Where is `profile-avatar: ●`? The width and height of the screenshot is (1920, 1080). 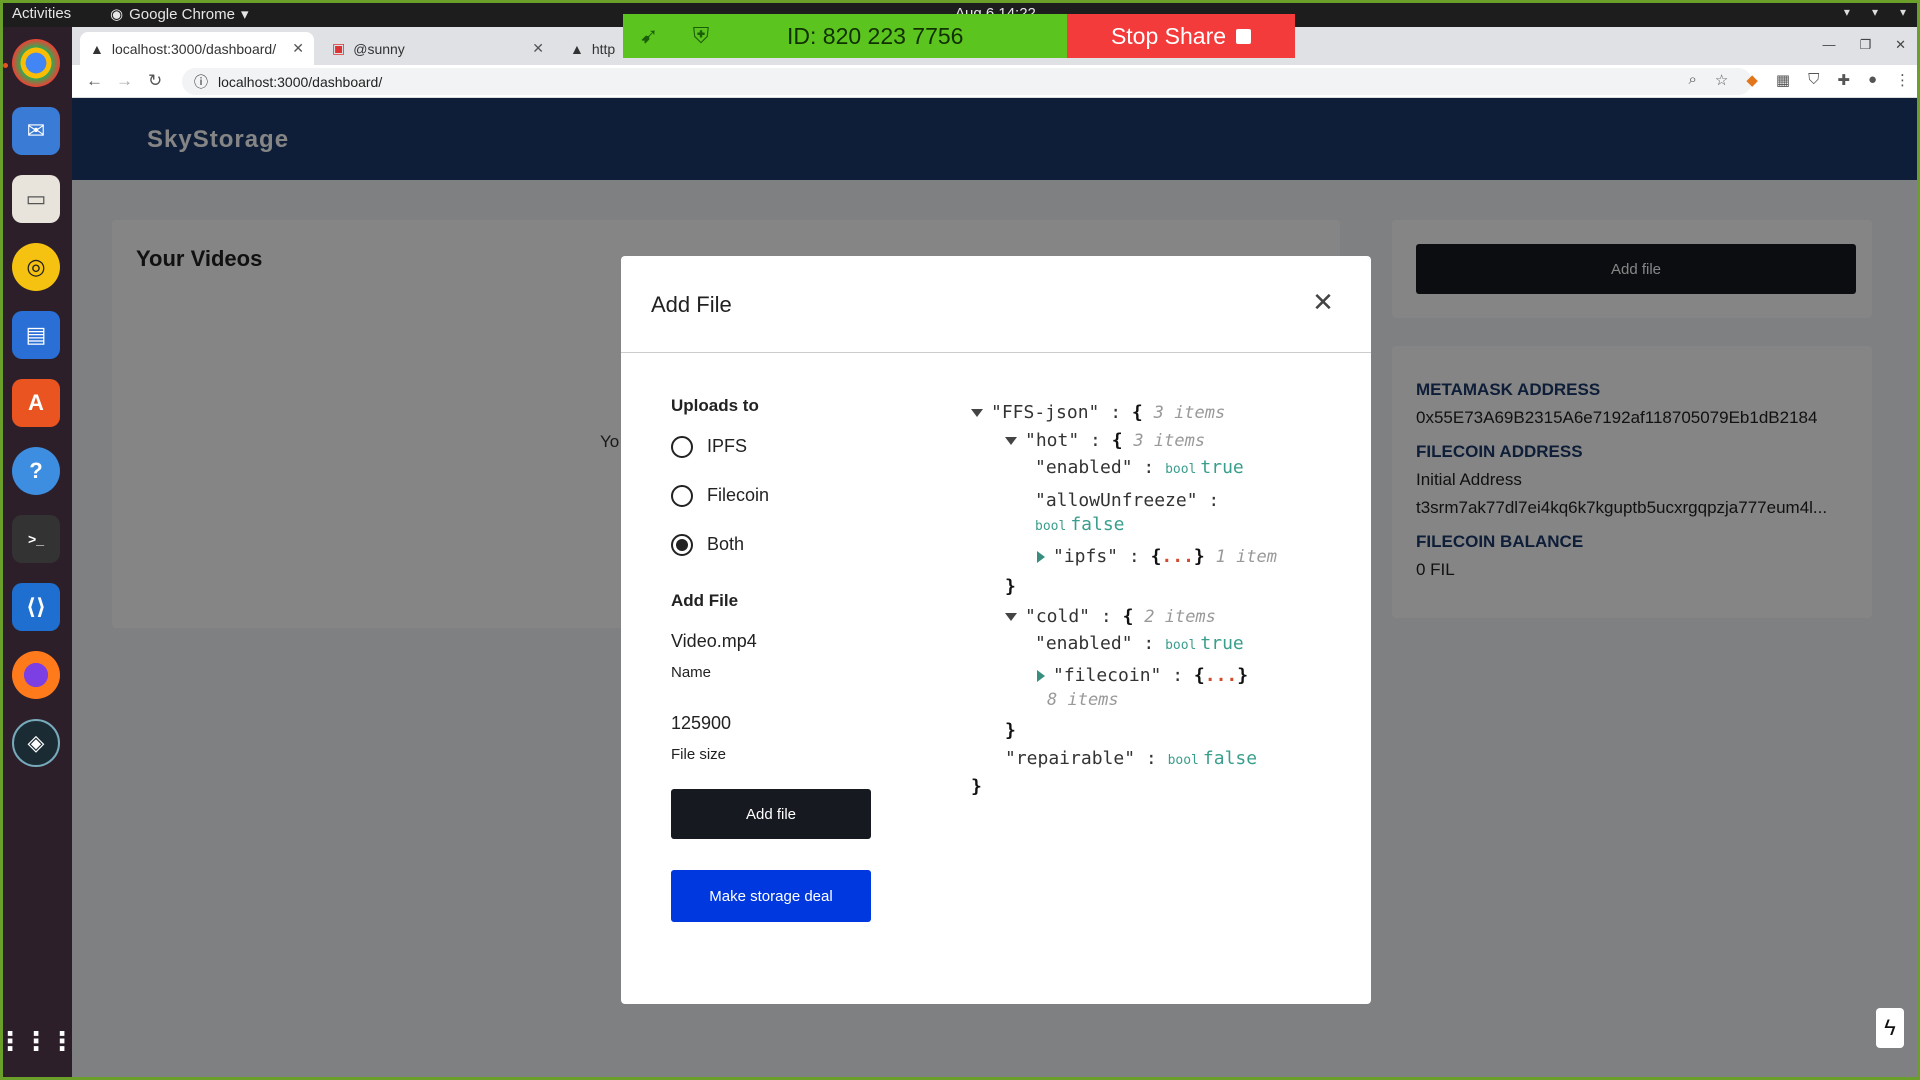 profile-avatar: ● is located at coordinates (1872, 80).